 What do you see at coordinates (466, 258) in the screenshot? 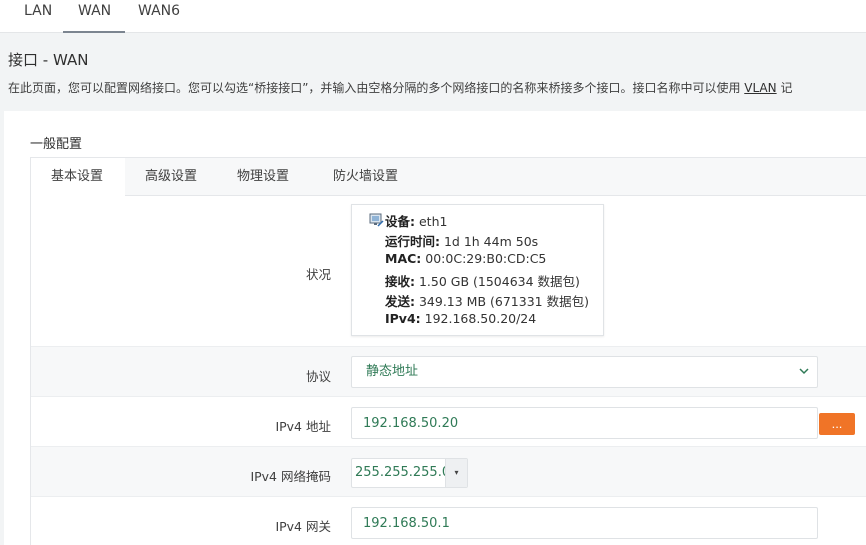
I see `status-mac: MAC: 00:0C:29:B0:CD:C5` at bounding box center [466, 258].